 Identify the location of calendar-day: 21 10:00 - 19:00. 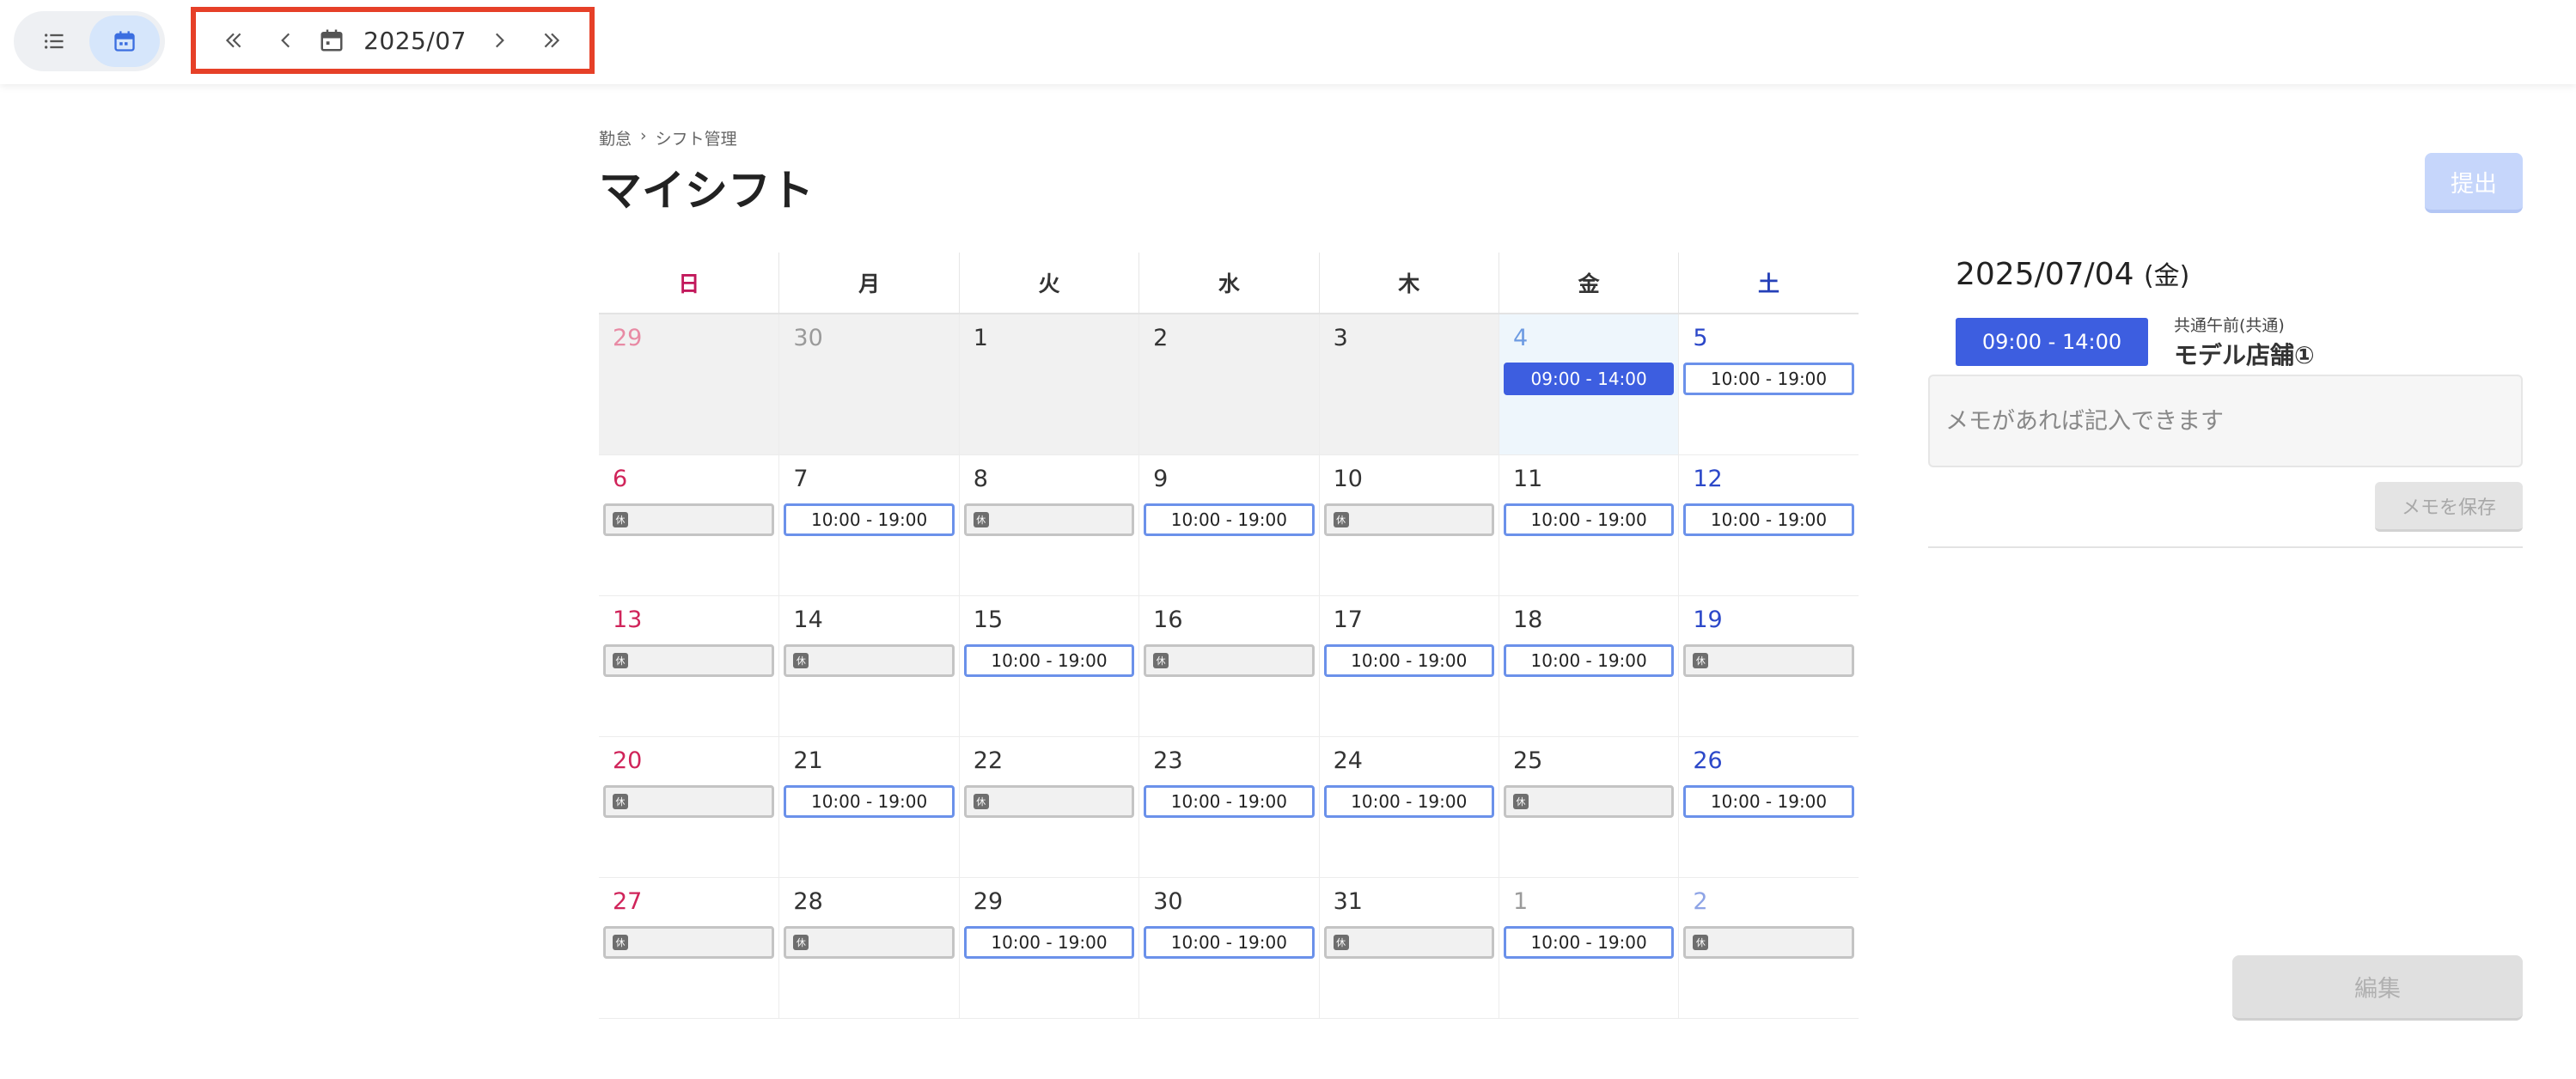
(868, 807).